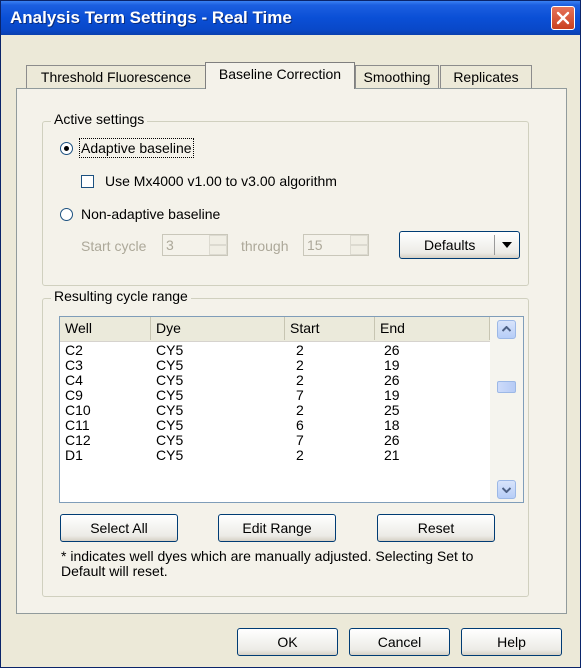 Image resolution: width=581 pixels, height=668 pixels. What do you see at coordinates (78, 410) in the screenshot?
I see `cell-well: C10` at bounding box center [78, 410].